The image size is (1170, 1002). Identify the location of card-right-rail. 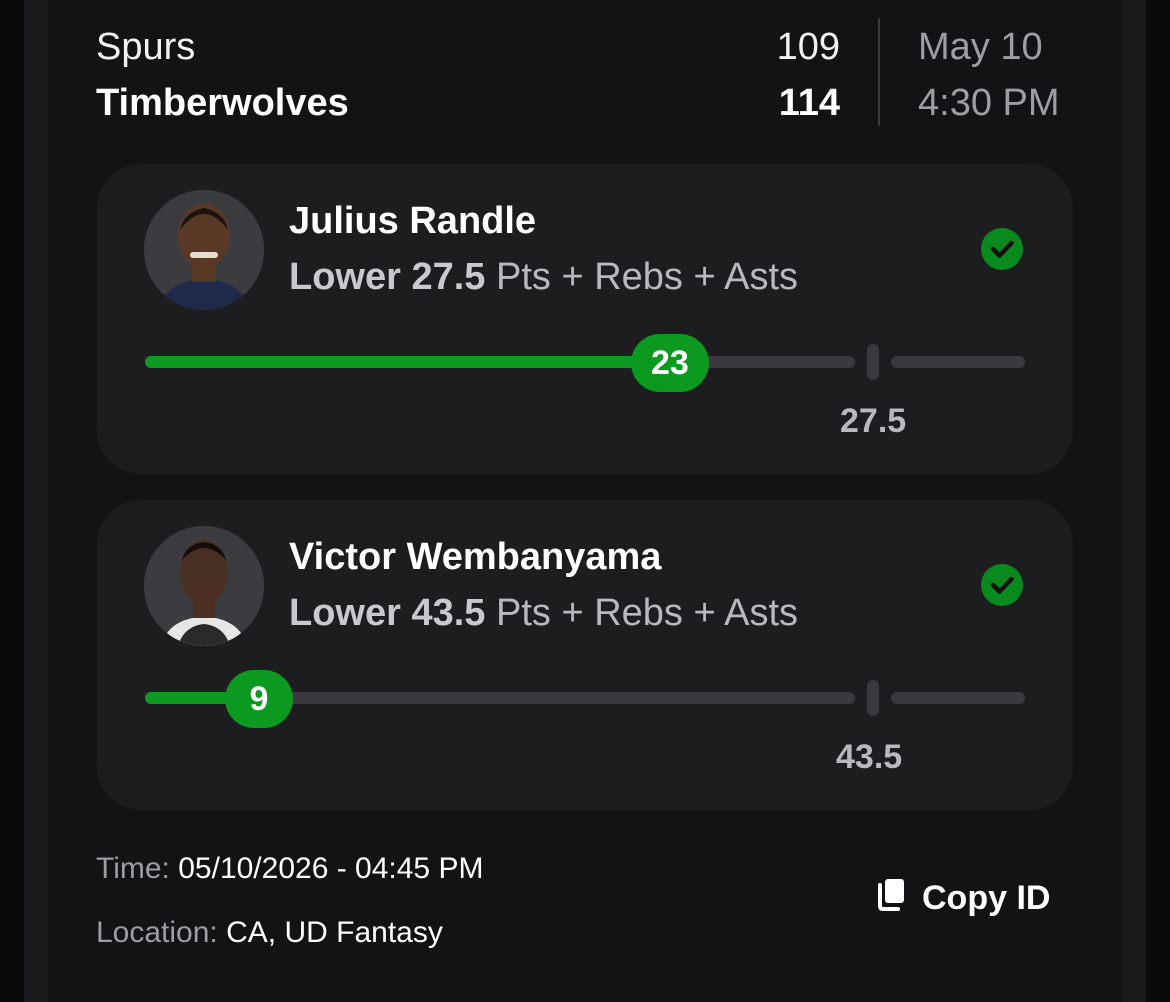
(1134, 501).